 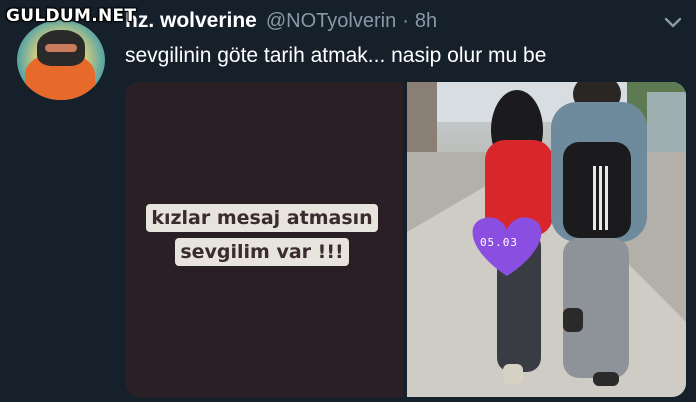 I want to click on caption-line-2: sevgilim var !!!, so click(x=262, y=252).